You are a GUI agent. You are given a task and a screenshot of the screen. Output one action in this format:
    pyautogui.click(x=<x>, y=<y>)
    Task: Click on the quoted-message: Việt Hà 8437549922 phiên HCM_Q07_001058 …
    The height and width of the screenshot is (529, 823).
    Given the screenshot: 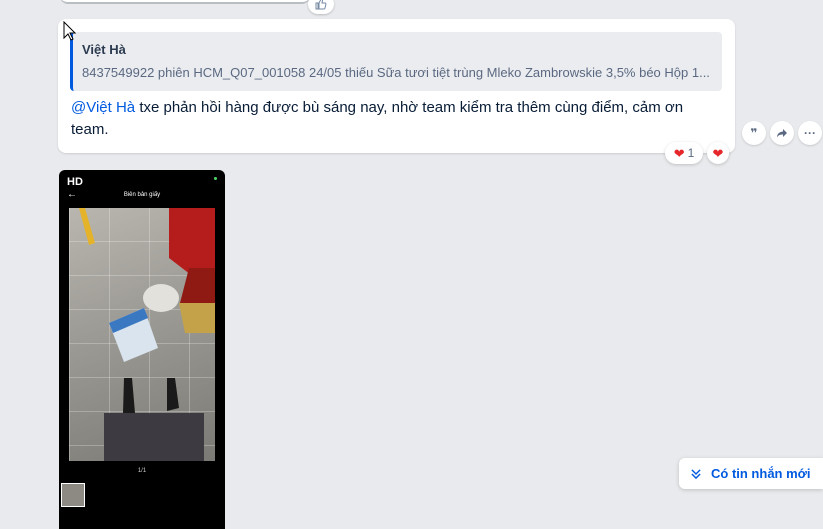 What is the action you would take?
    pyautogui.click(x=396, y=61)
    